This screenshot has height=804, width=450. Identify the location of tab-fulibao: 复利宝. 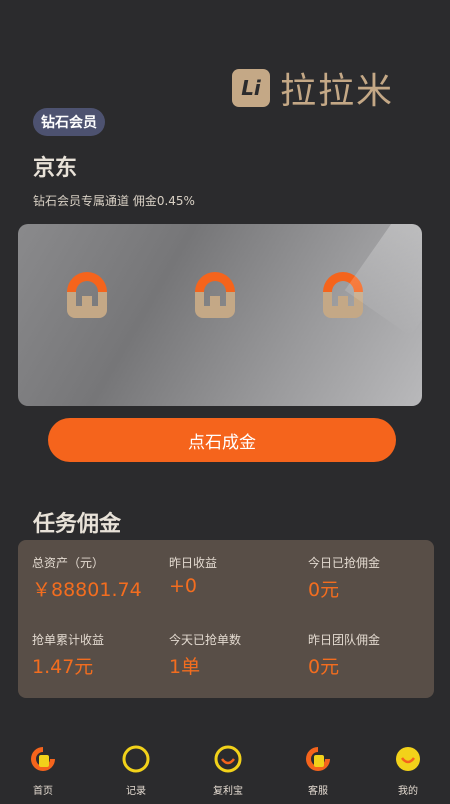
(228, 770).